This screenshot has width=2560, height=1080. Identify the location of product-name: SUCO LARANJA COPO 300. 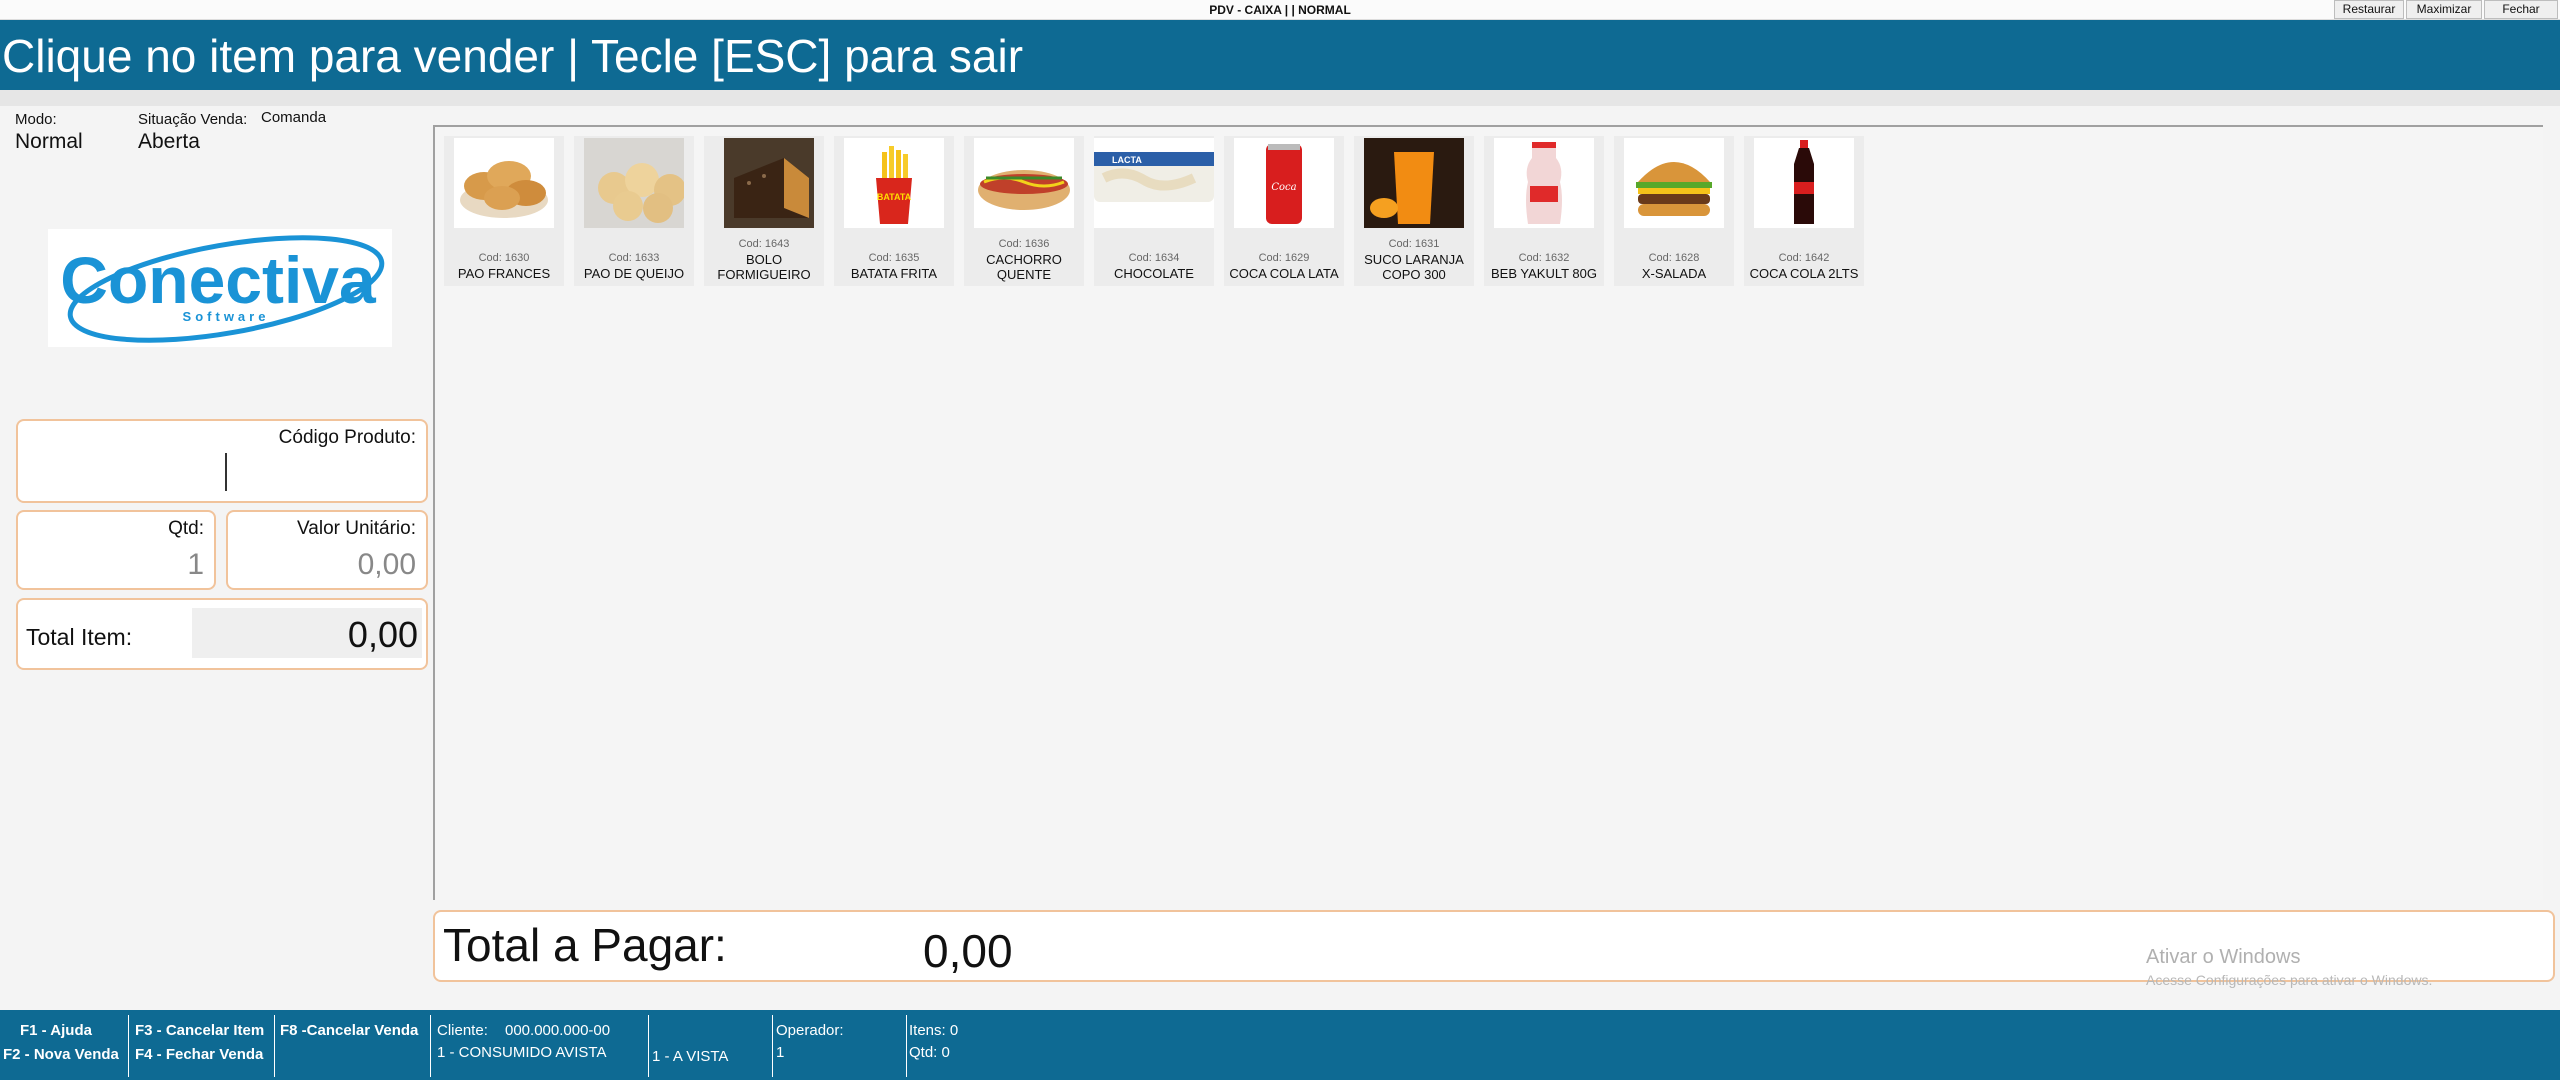
(1414, 267).